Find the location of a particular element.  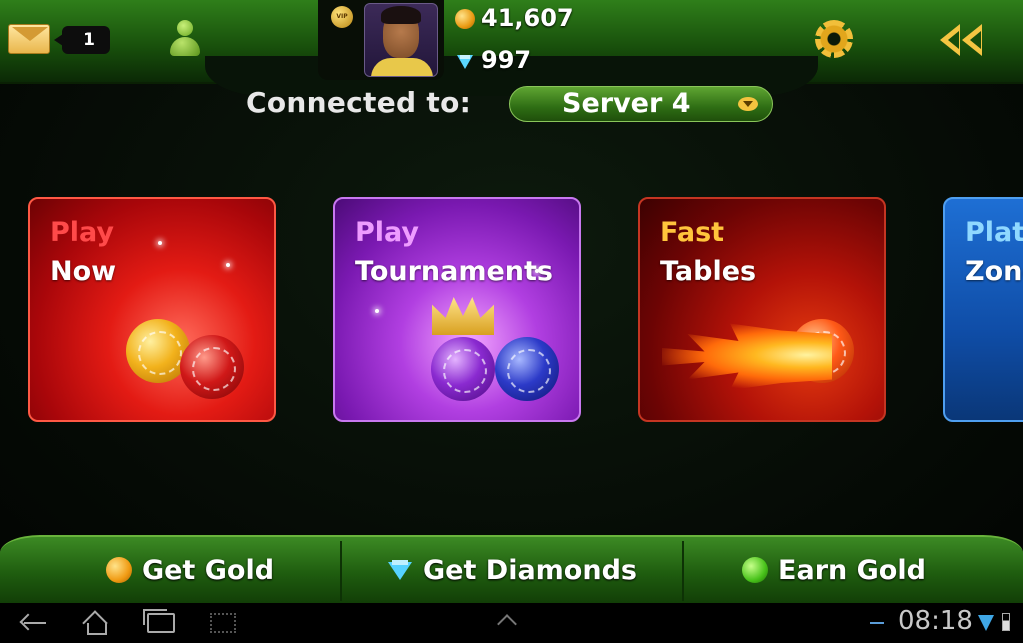

server-selected-value: Server 4 is located at coordinates (626, 103).